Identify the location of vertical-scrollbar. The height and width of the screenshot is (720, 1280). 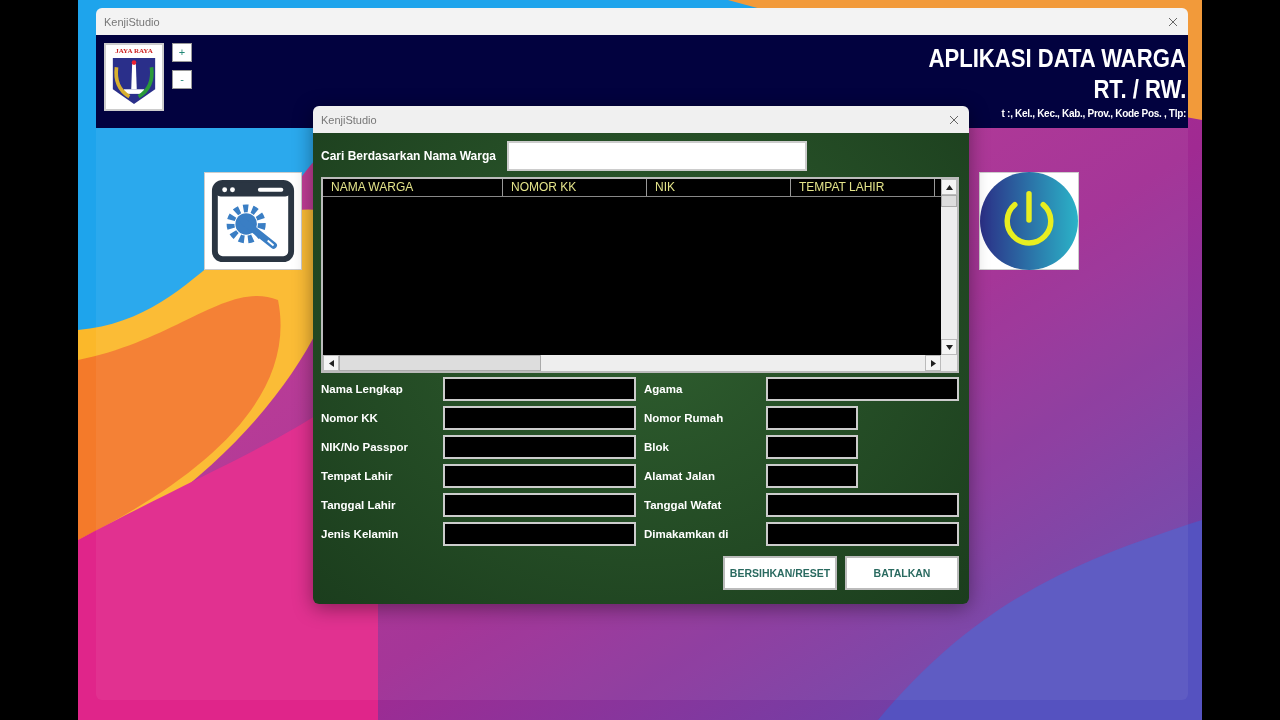
(949, 267).